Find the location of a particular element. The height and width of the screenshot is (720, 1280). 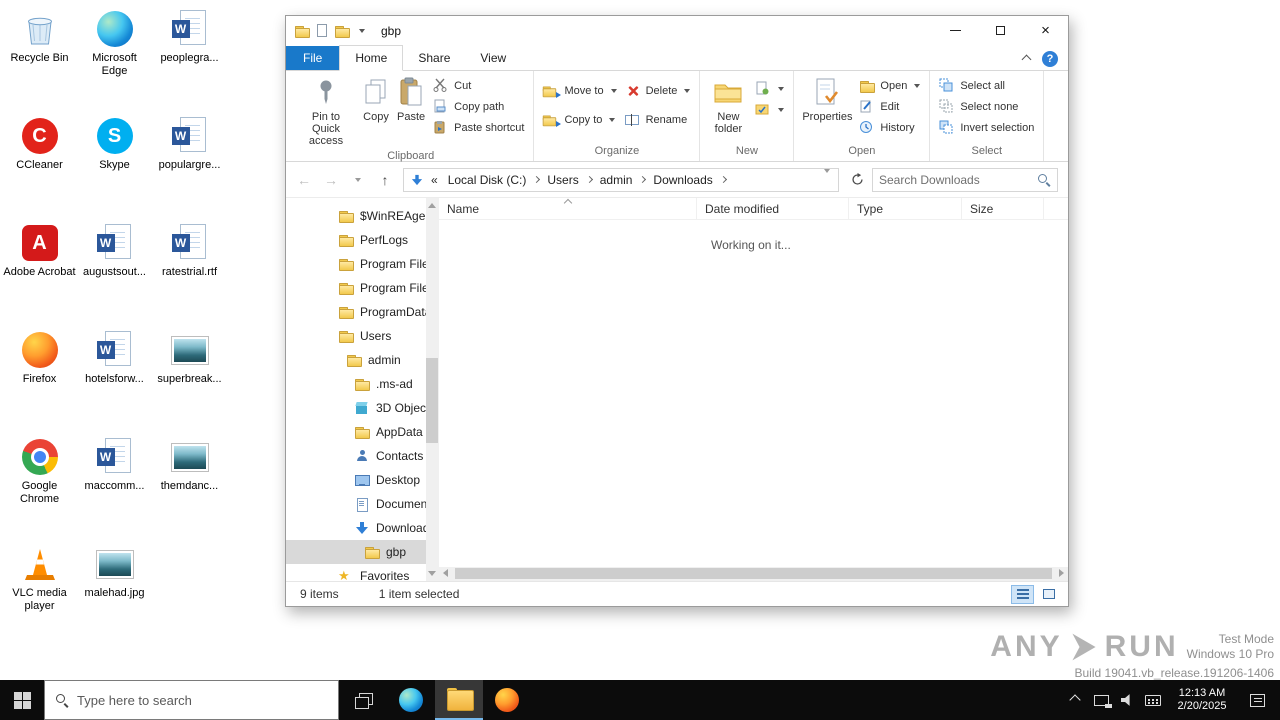

scroll-right-icon is located at coordinates (1061, 573).